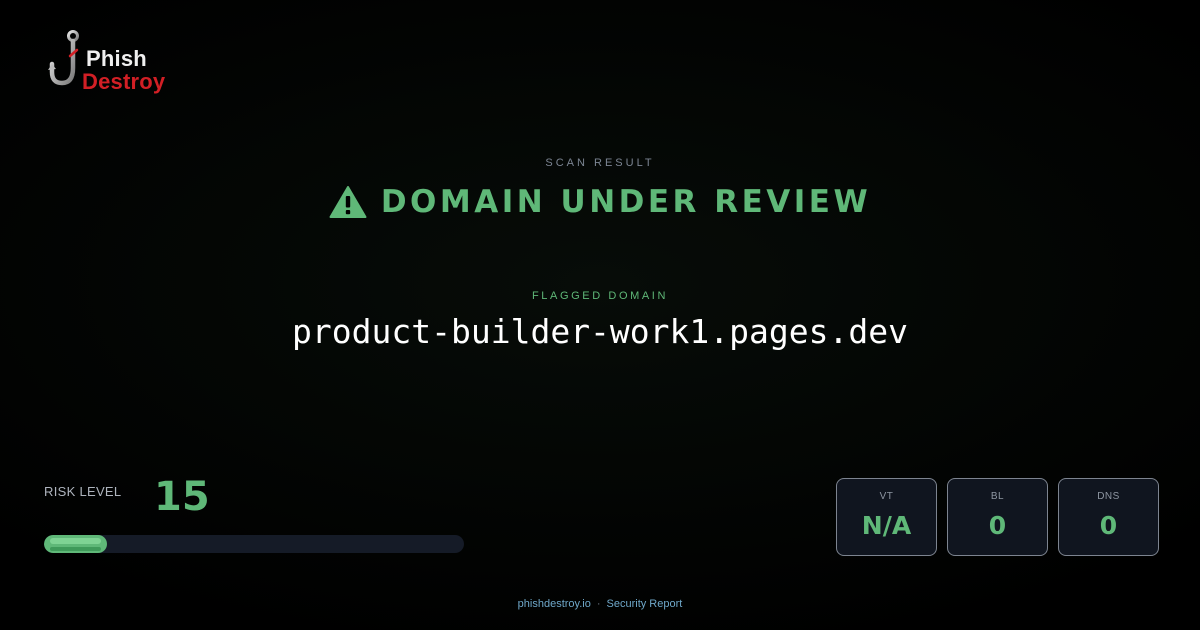  Describe the element at coordinates (600, 163) in the screenshot. I see `scan-result-label: SCAN RESULT` at that location.